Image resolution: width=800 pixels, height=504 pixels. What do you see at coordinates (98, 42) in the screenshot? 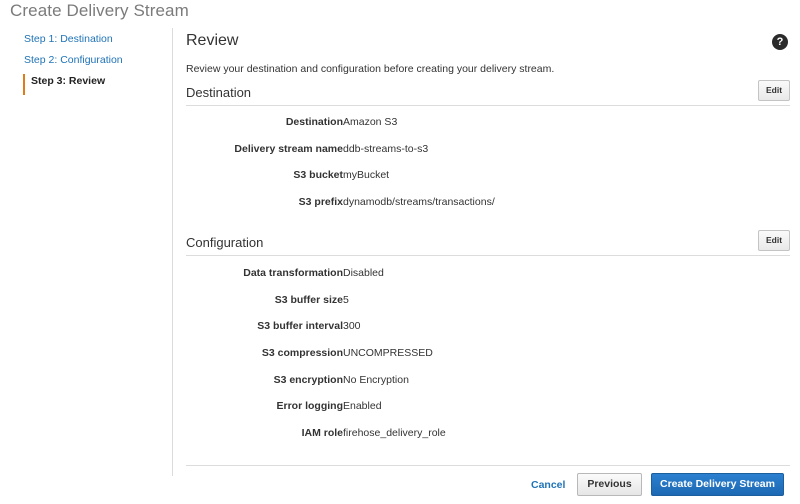
I see `step-destination-link: Step 1: Destination` at bounding box center [98, 42].